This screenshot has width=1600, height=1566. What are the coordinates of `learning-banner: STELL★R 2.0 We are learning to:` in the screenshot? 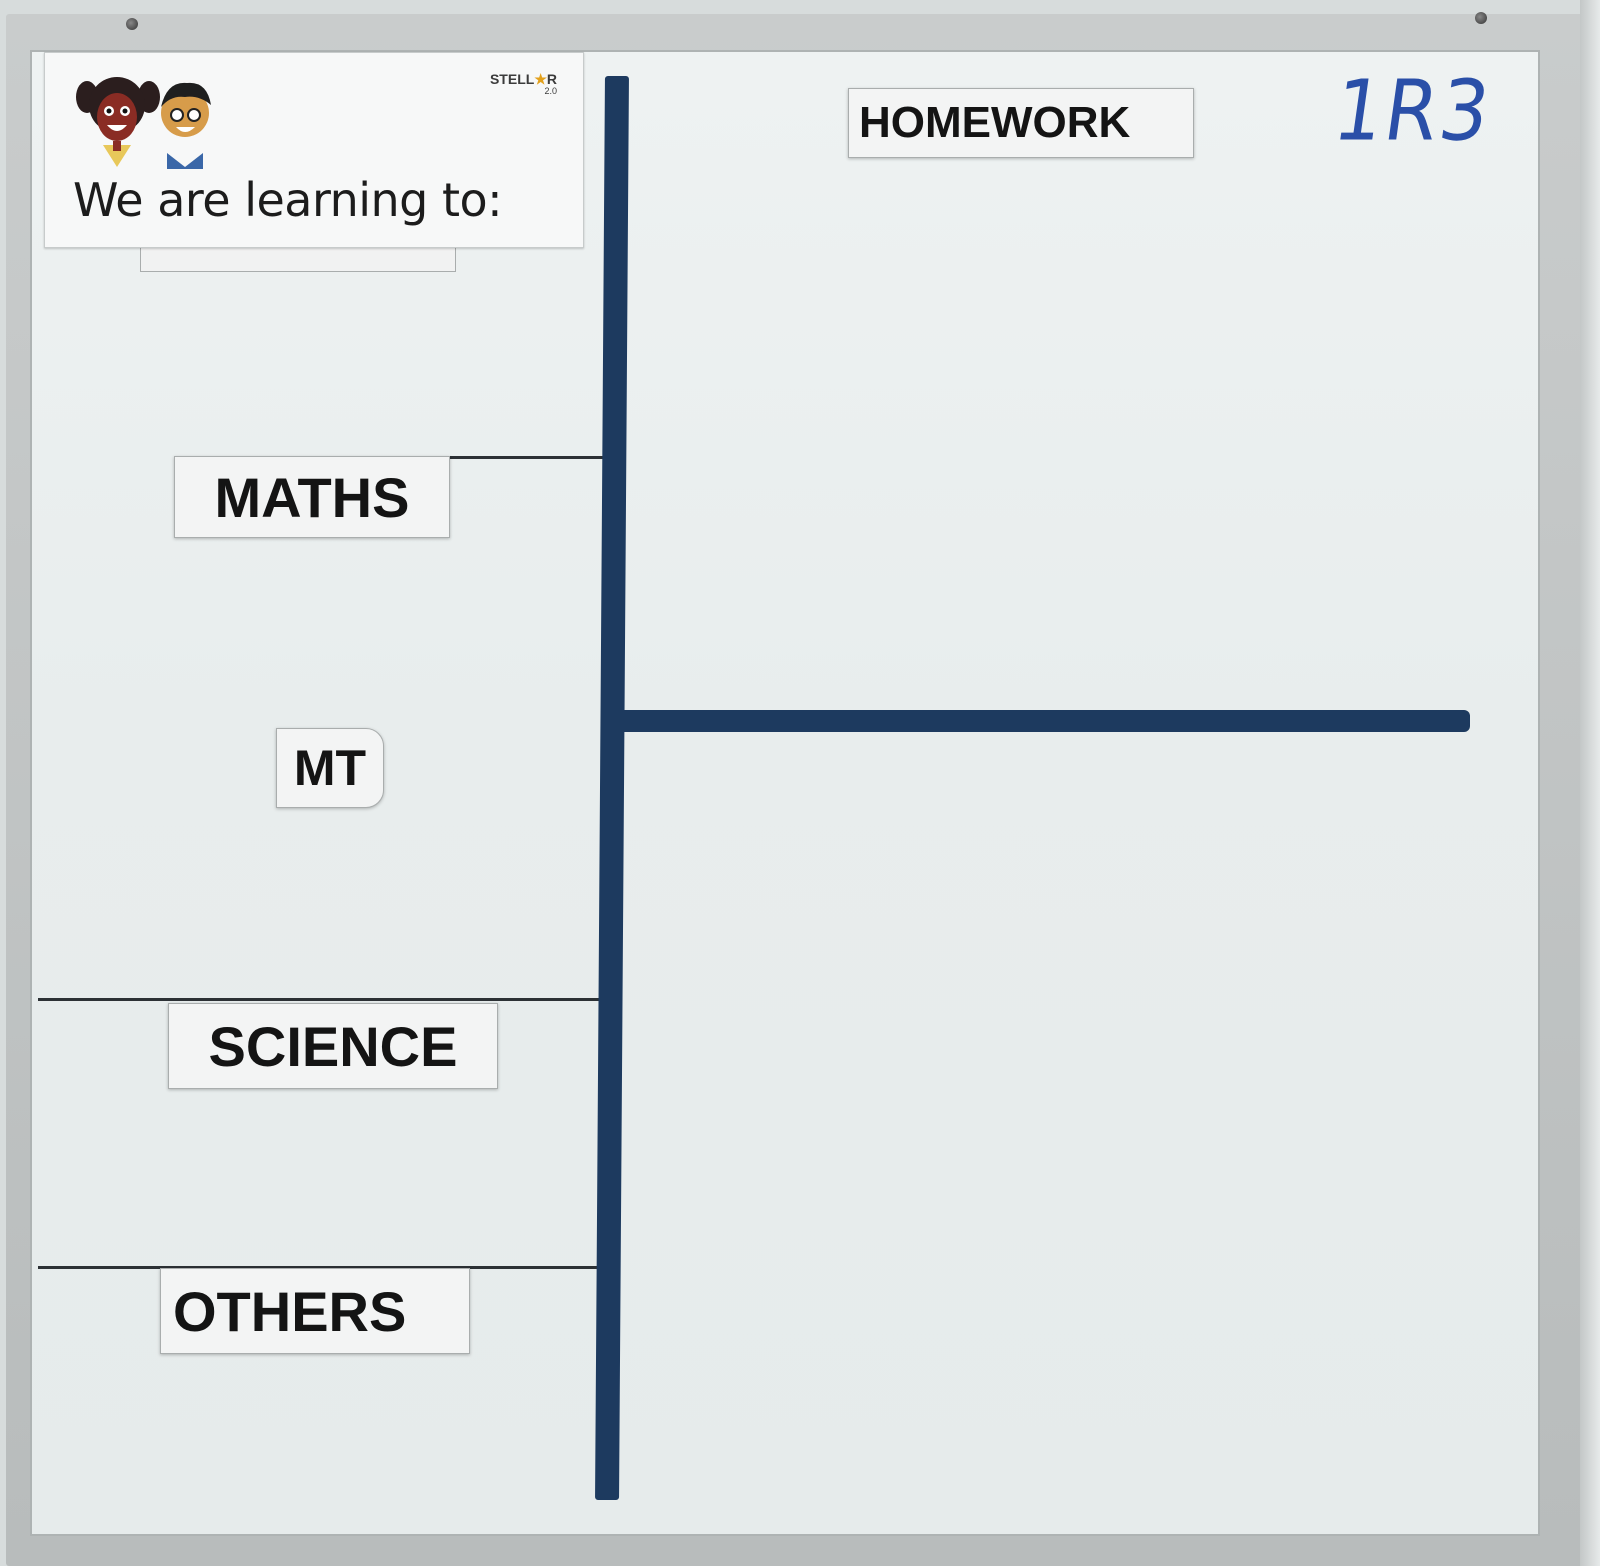 It's located at (314, 150).